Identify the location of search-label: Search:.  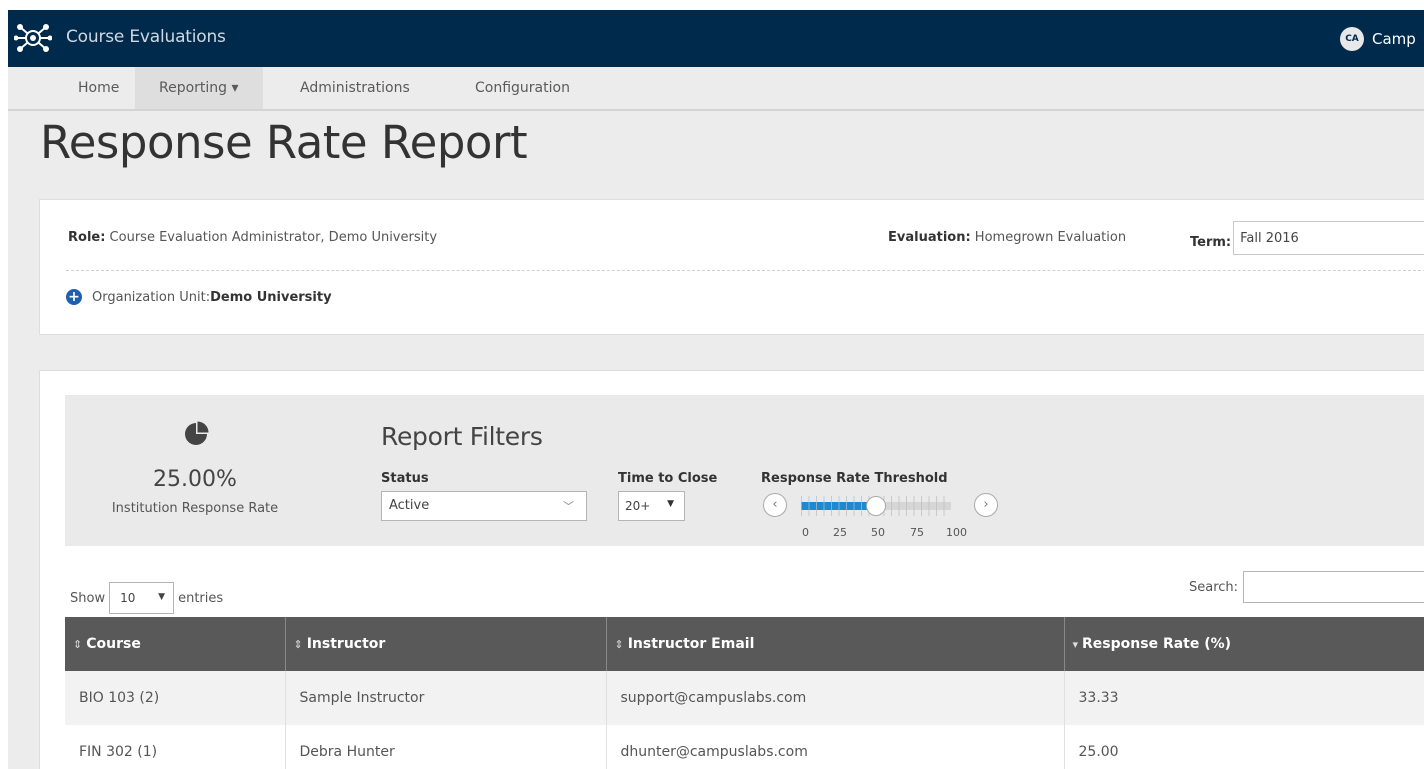
(1214, 587).